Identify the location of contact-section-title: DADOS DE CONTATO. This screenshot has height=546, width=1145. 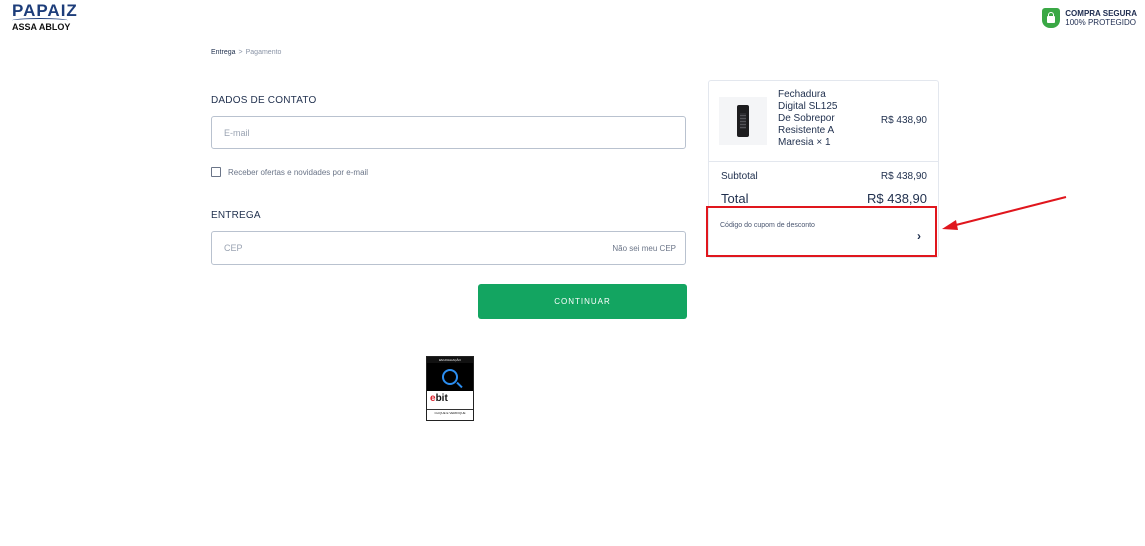
(264, 100).